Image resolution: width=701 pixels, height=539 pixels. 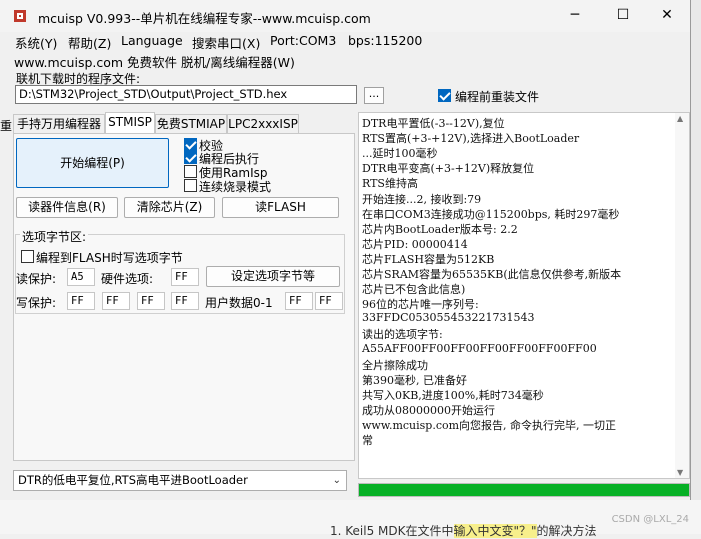 I want to click on boot-mode-value: DTR的低电平复位,RTS高电平进BootLoader, so click(x=133, y=480).